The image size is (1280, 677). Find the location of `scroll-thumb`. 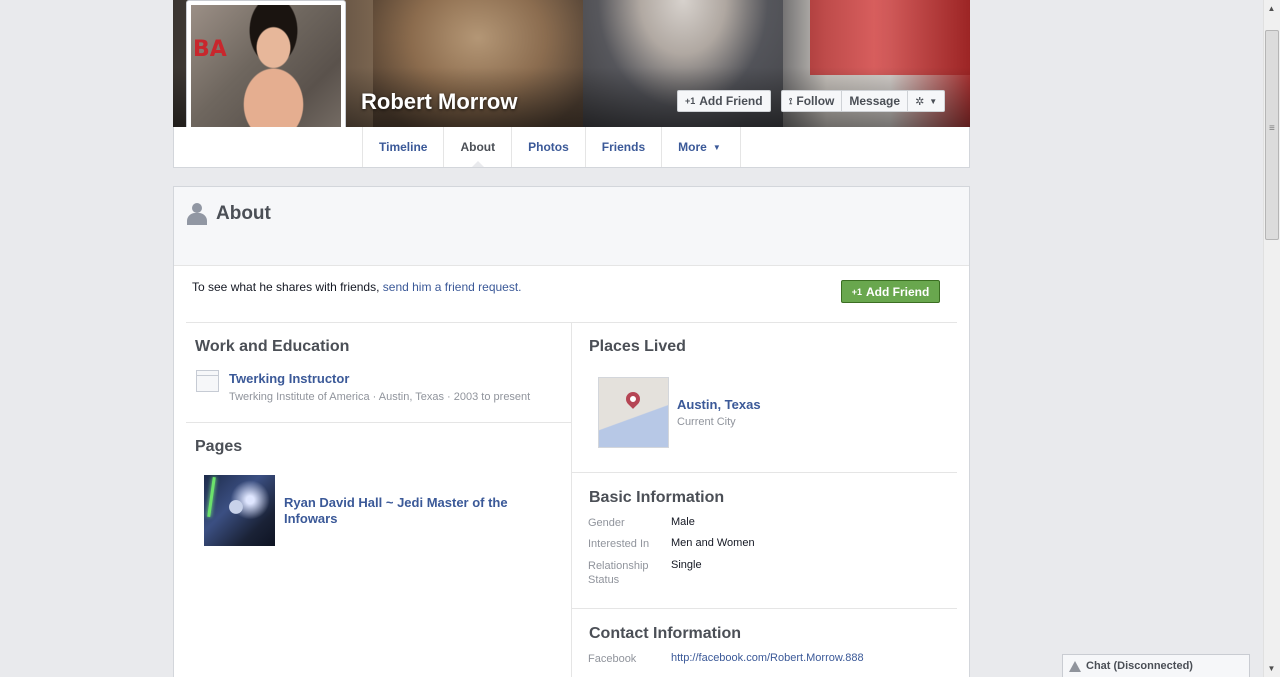

scroll-thumb is located at coordinates (1272, 135).